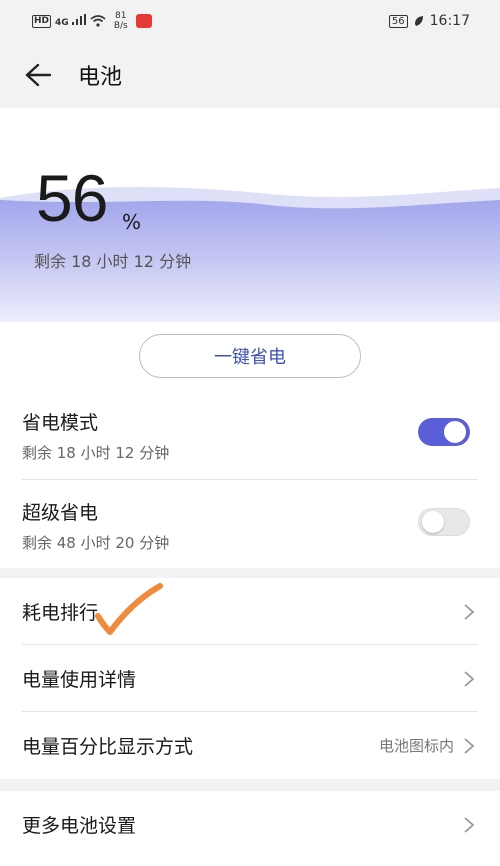  I want to click on wifi-icon, so click(98, 21).